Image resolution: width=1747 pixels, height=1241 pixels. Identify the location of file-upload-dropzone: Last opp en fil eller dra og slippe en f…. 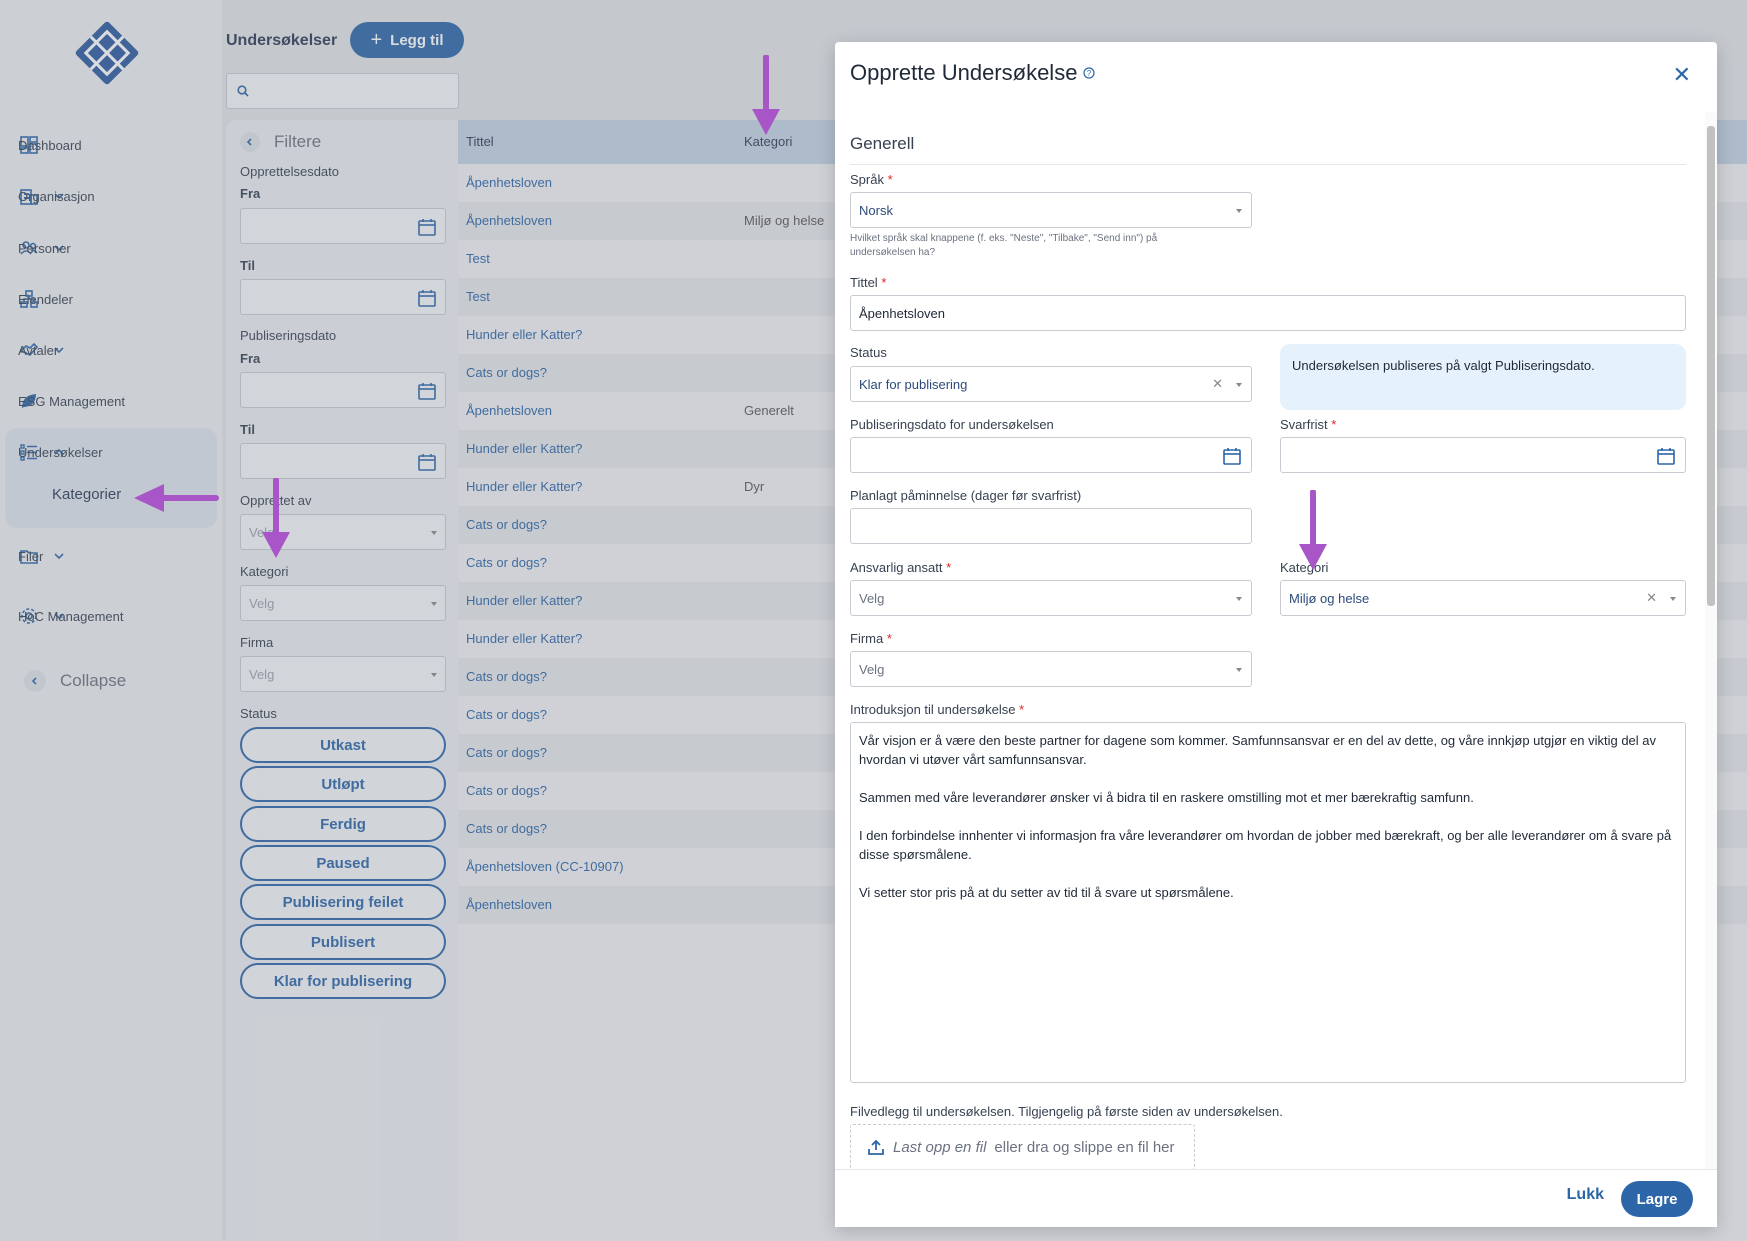
(1022, 1147).